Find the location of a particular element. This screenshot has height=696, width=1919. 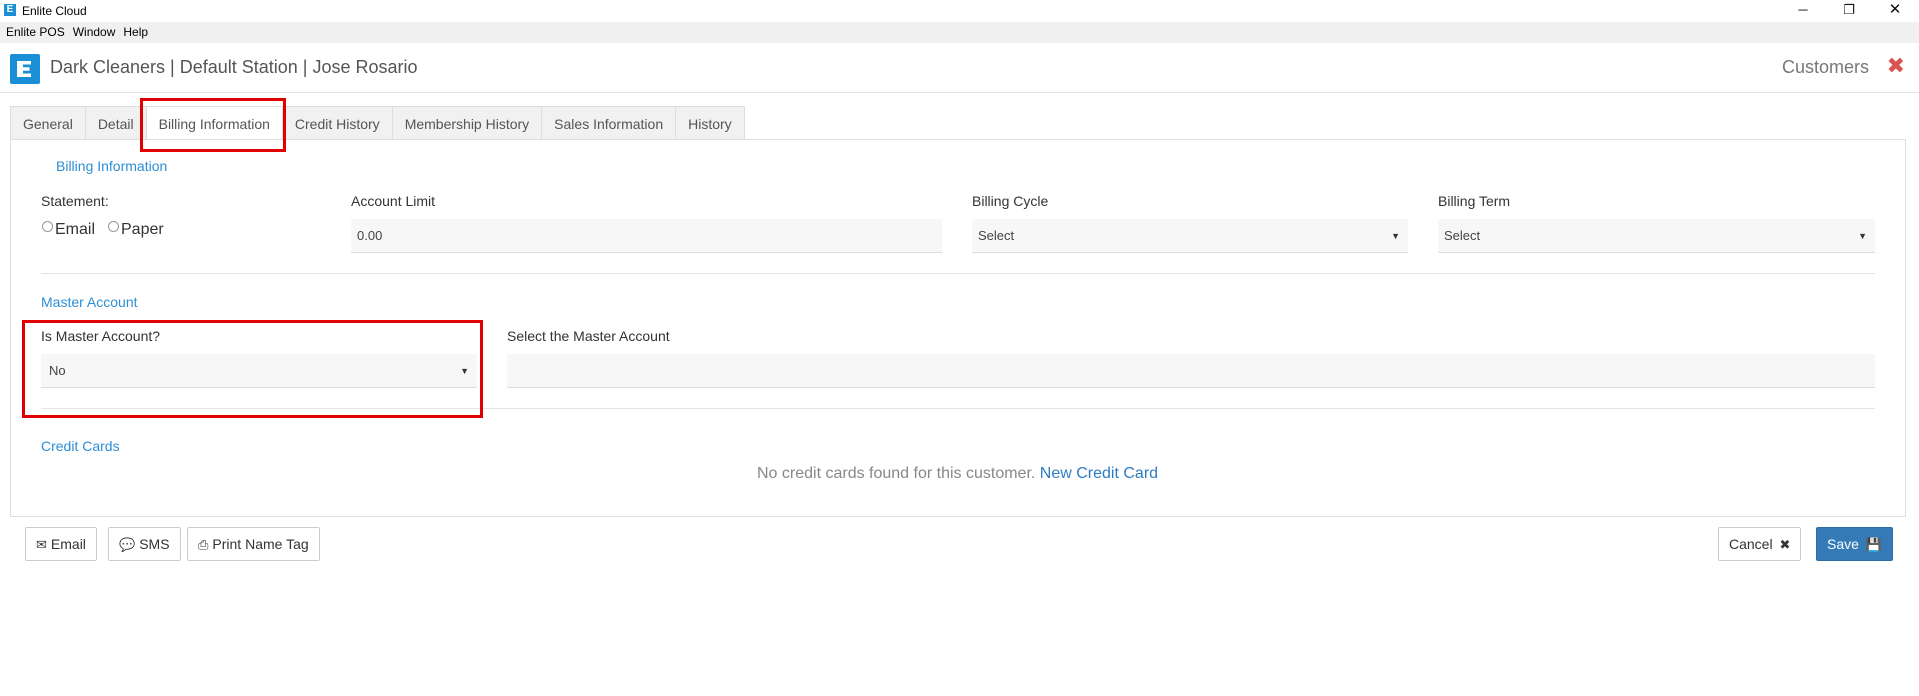

billing-term-value: Select is located at coordinates (1462, 235).